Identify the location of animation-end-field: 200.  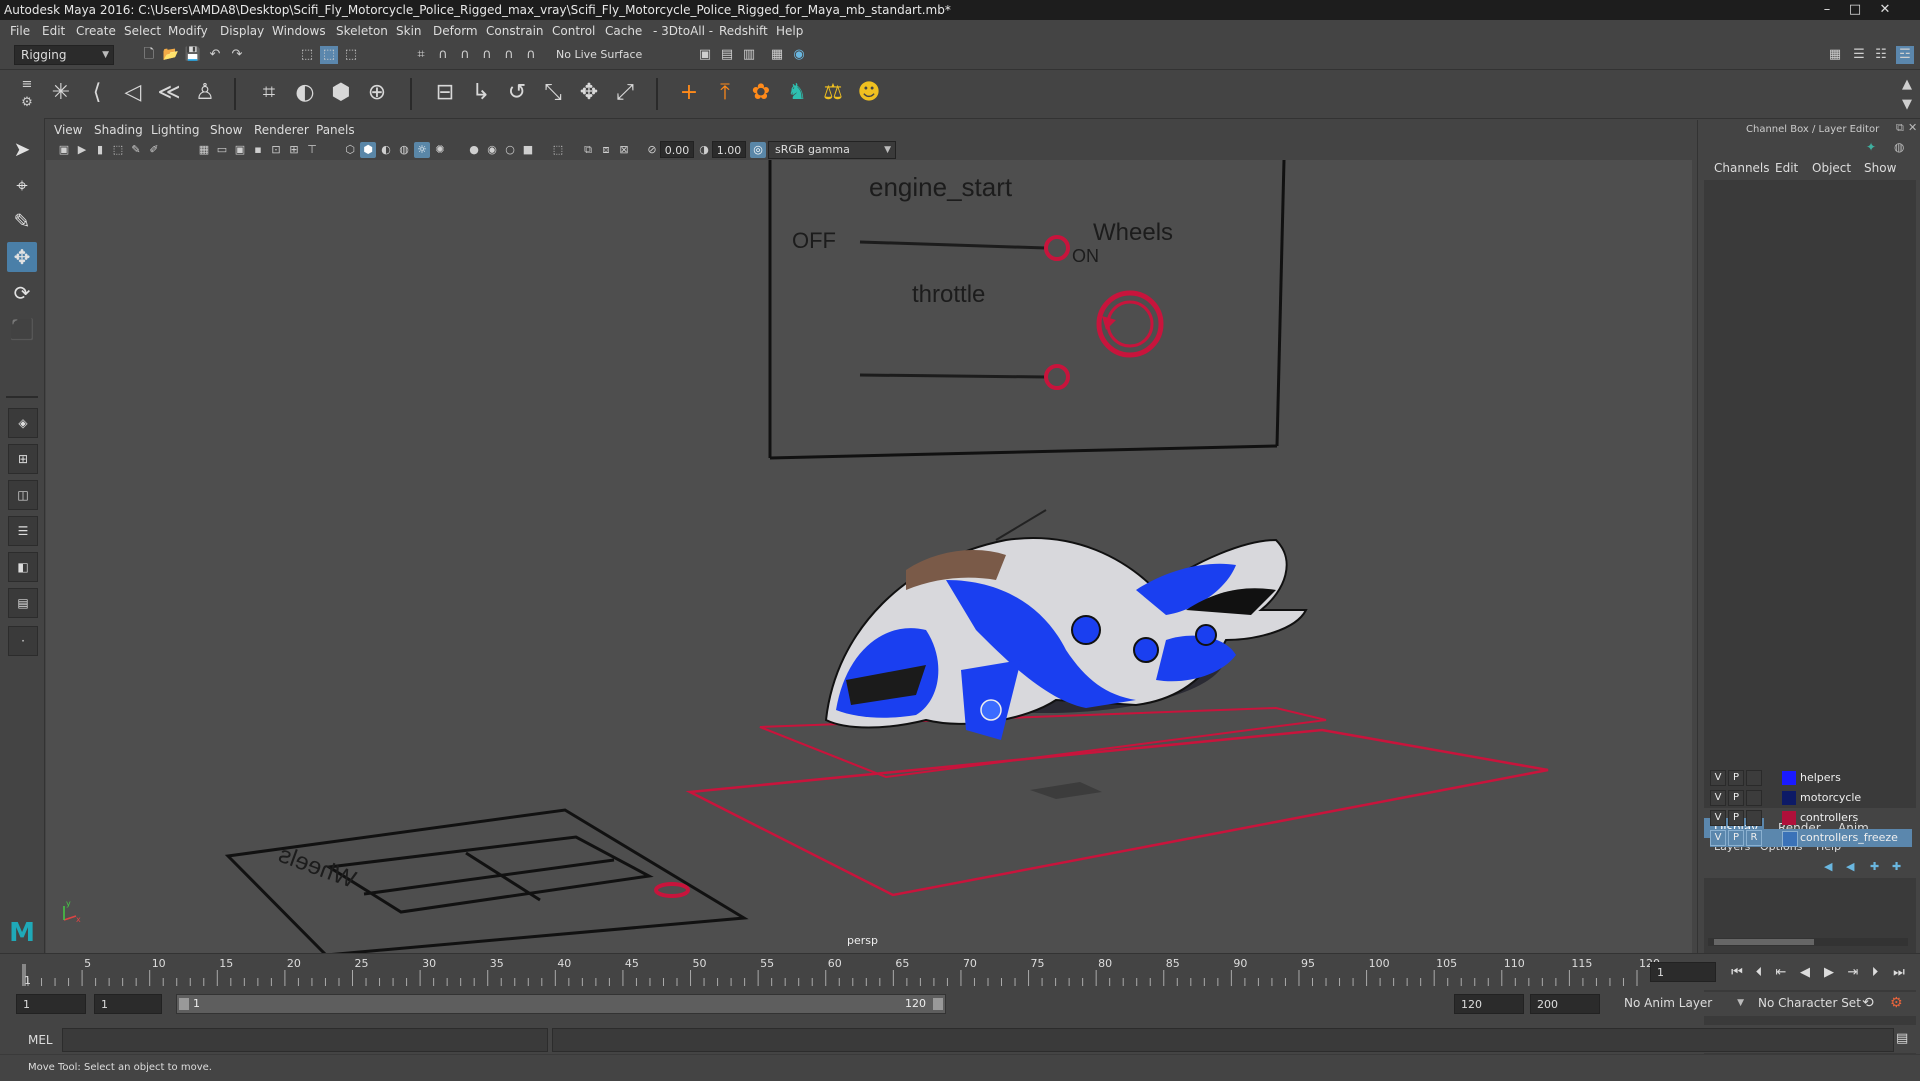
(1565, 1004).